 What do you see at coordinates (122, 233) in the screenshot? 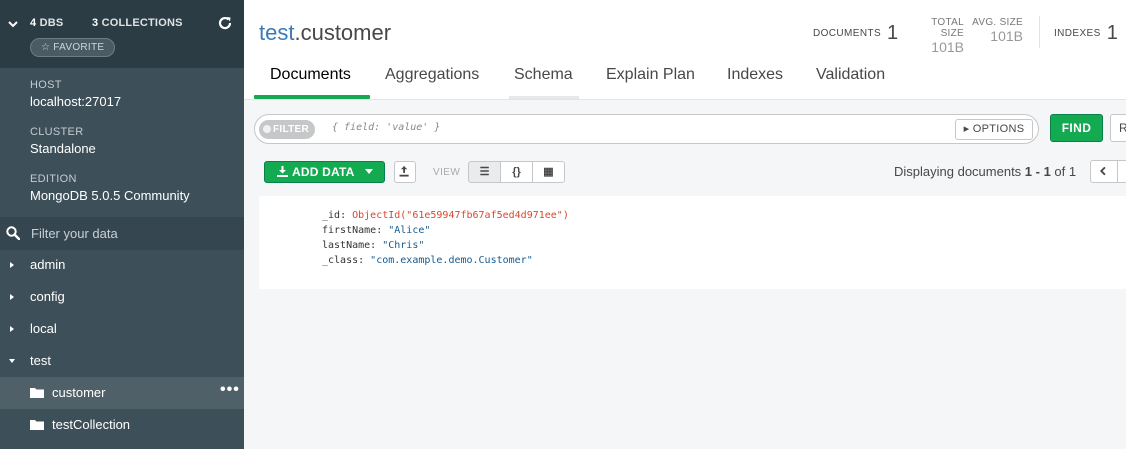
I see `sidebar-filter: Filter your data` at bounding box center [122, 233].